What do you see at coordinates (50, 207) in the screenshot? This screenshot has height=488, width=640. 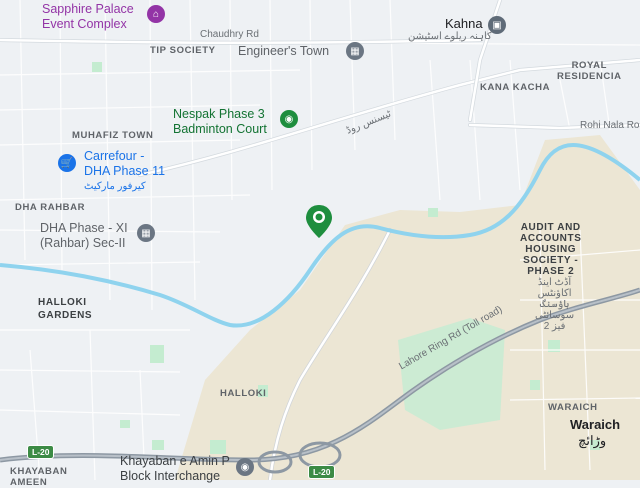 I see `area-dha-rahbar: DHA RAHBAR` at bounding box center [50, 207].